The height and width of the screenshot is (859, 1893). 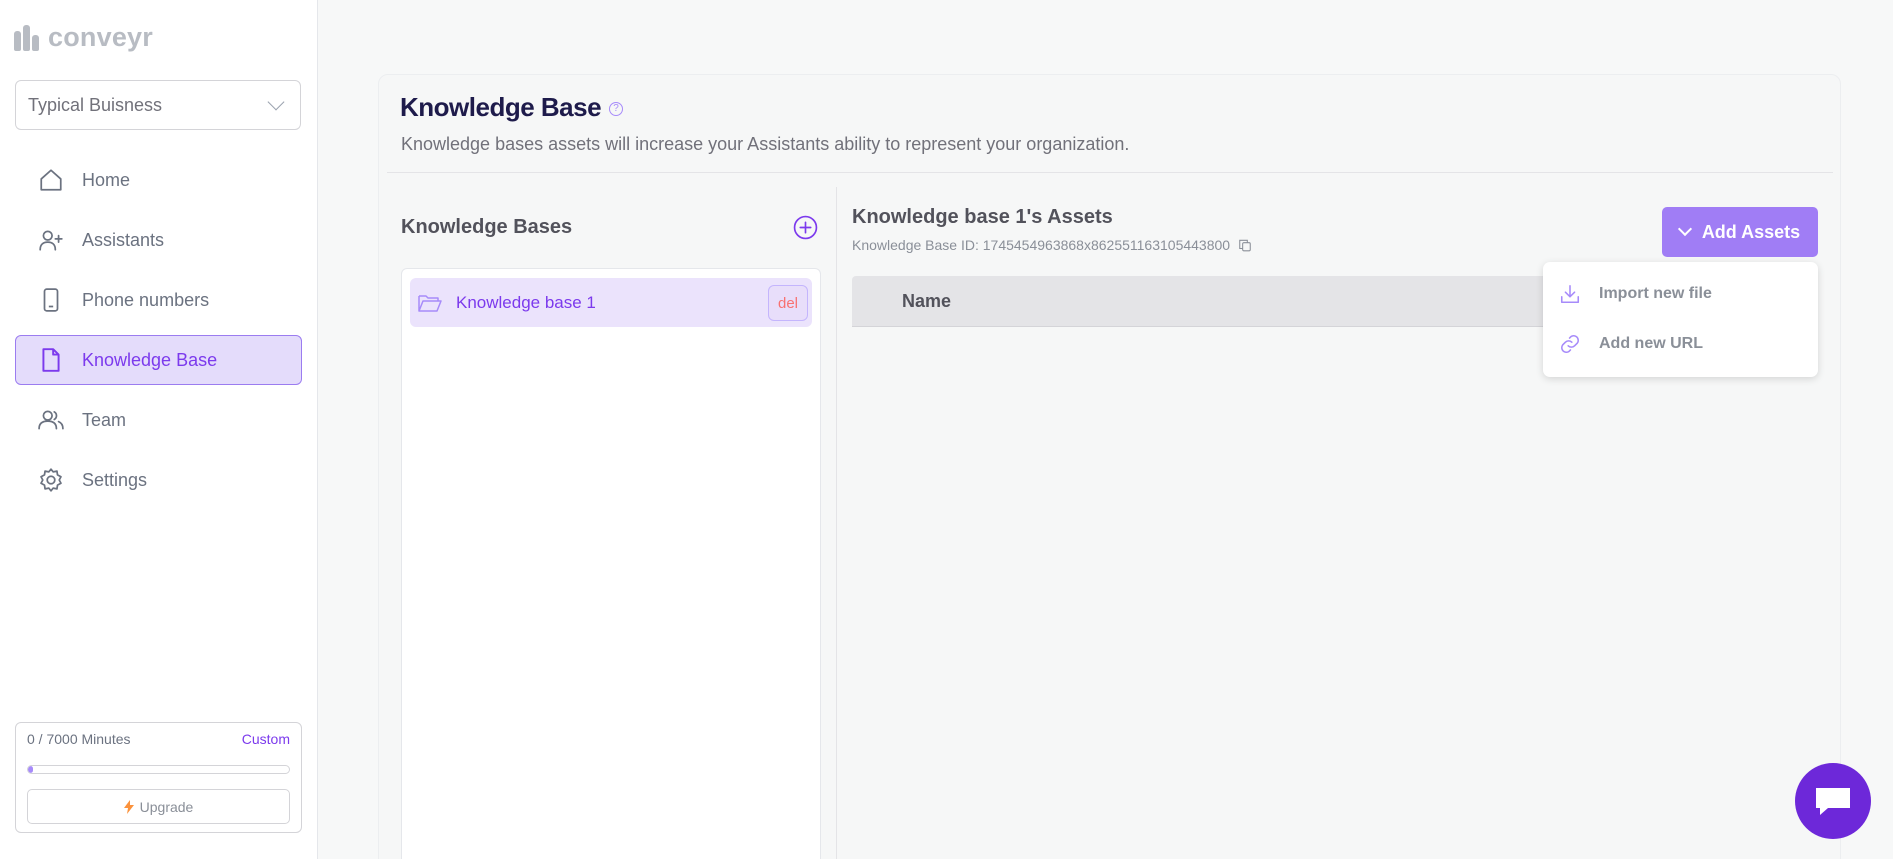 What do you see at coordinates (51, 420) in the screenshot?
I see `team-icon` at bounding box center [51, 420].